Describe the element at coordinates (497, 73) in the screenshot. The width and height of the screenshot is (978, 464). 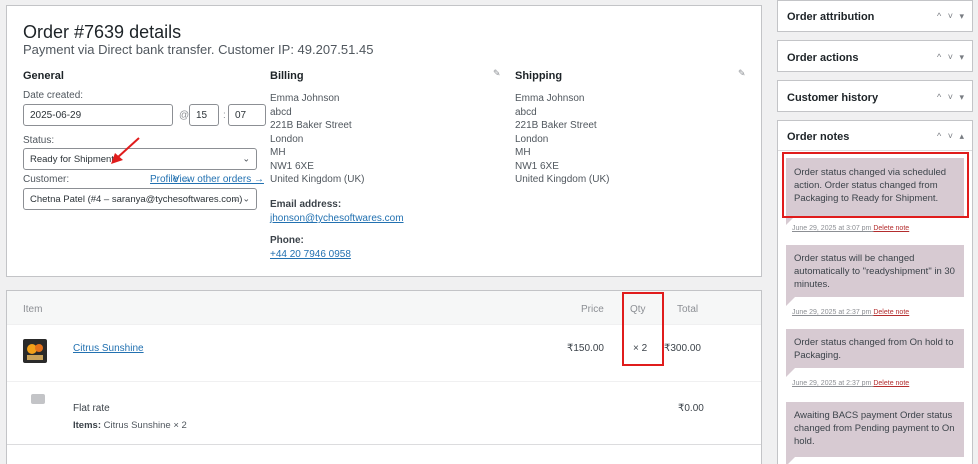
I see `edit-billing-pencil-icon: ✎` at that location.